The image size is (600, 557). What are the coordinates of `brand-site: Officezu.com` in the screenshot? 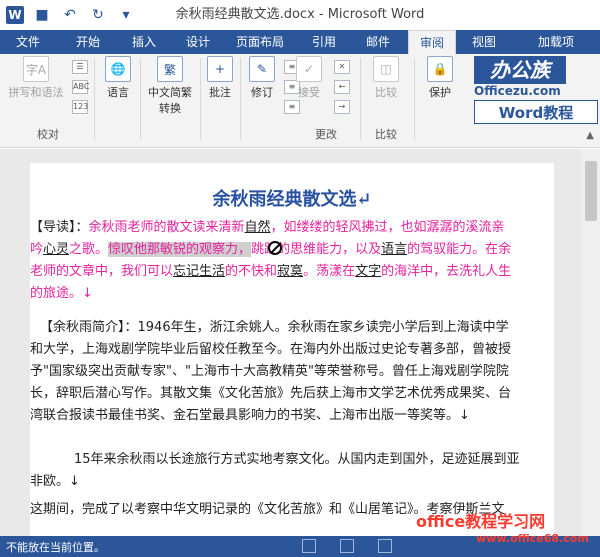 It's located at (517, 91).